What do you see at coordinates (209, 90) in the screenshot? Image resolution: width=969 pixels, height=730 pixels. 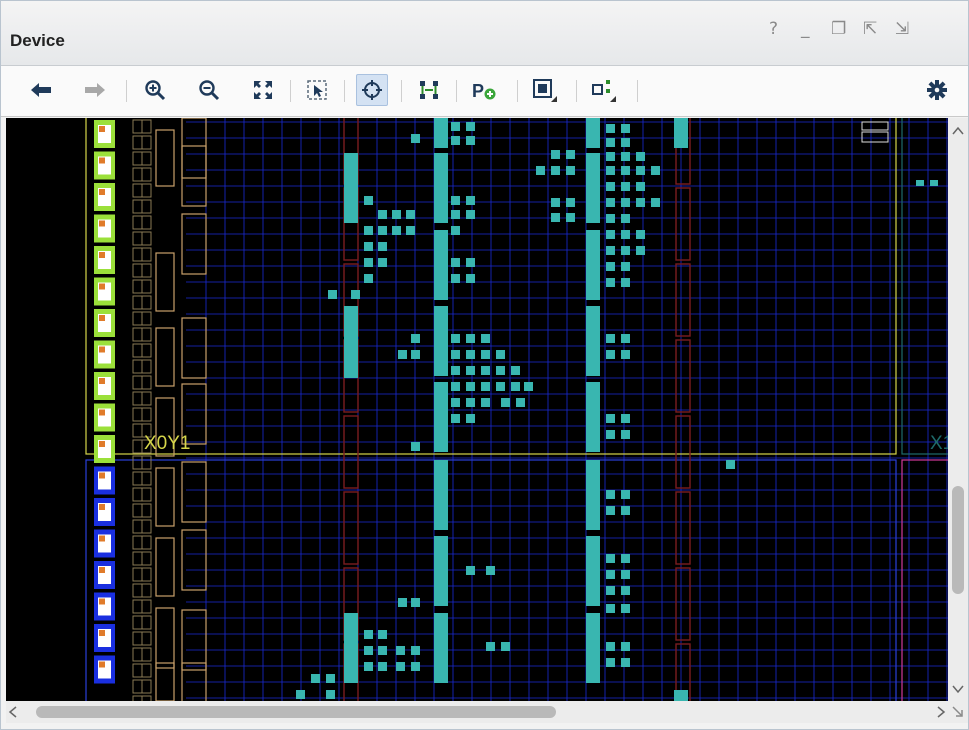 I see `zoom-out-button` at bounding box center [209, 90].